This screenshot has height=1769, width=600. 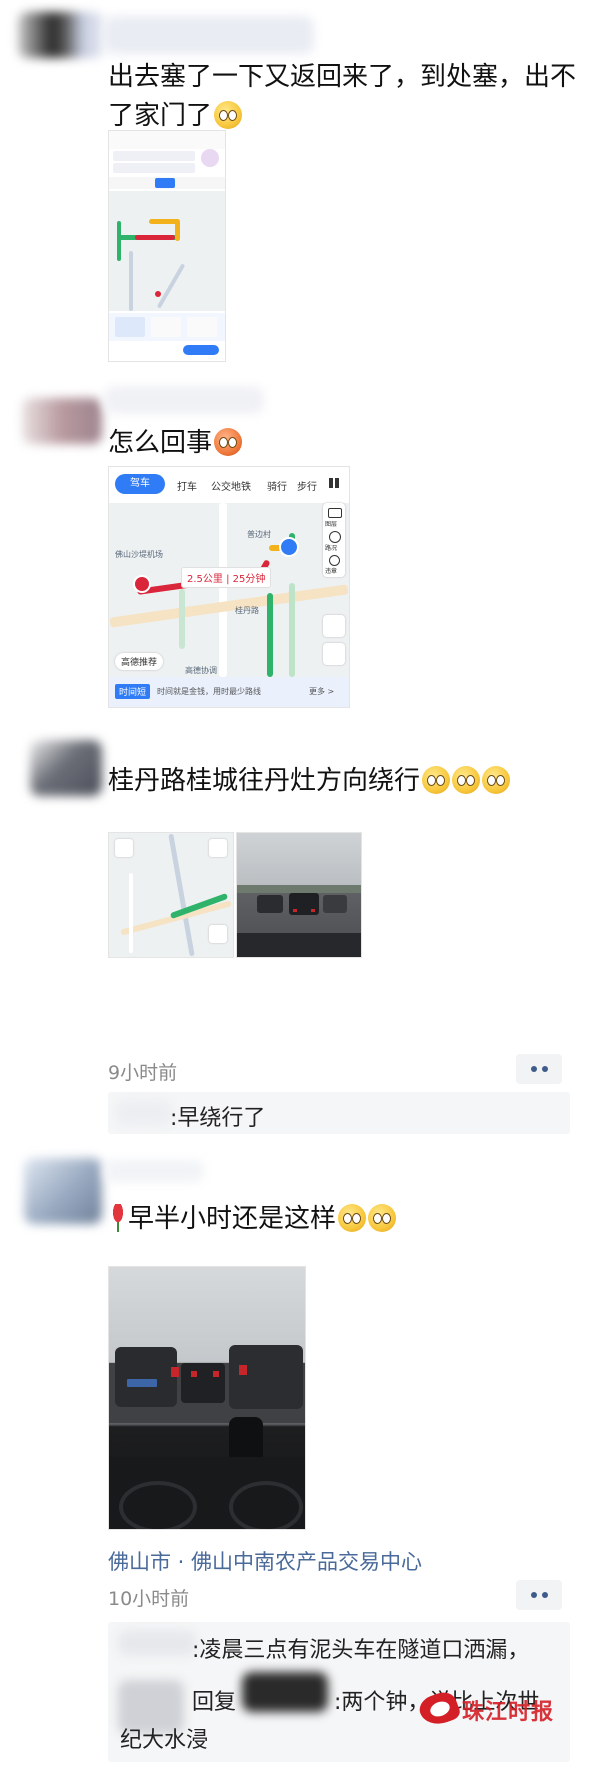 I want to click on side-label: 路况, so click(x=331, y=548).